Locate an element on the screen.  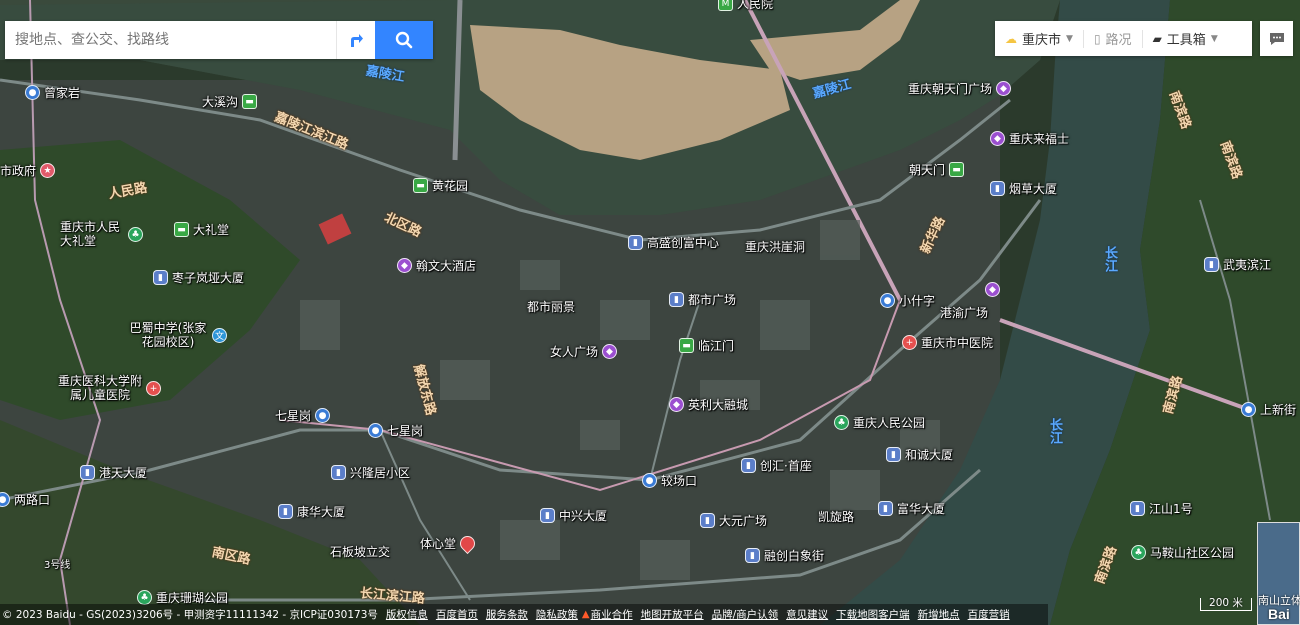
poi-marker: ▮ 江山1号 is located at coordinates (1161, 508).